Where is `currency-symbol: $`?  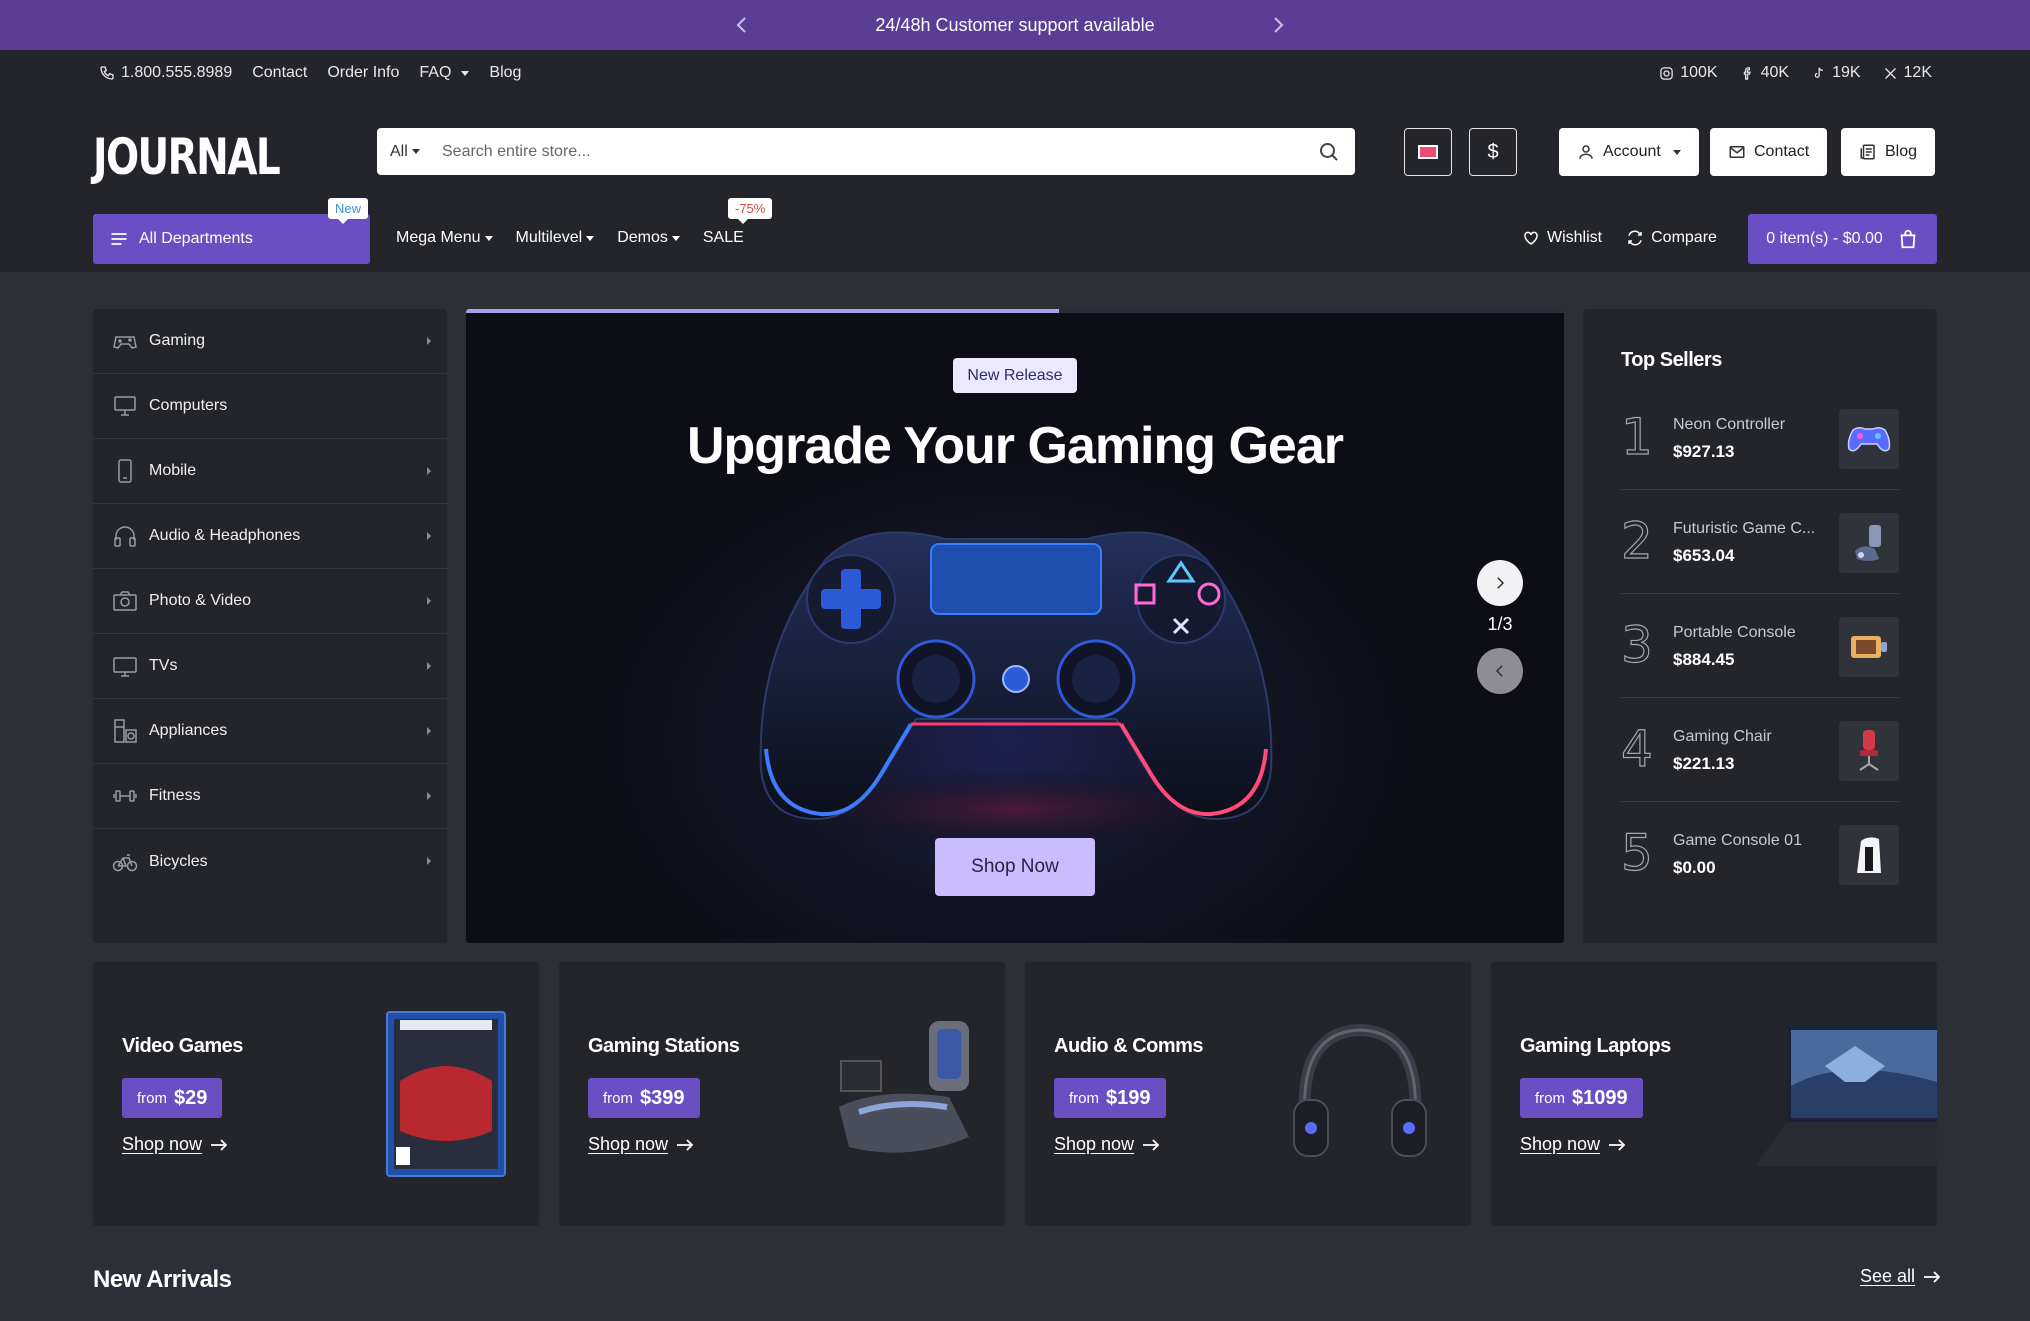 currency-symbol: $ is located at coordinates (1493, 151).